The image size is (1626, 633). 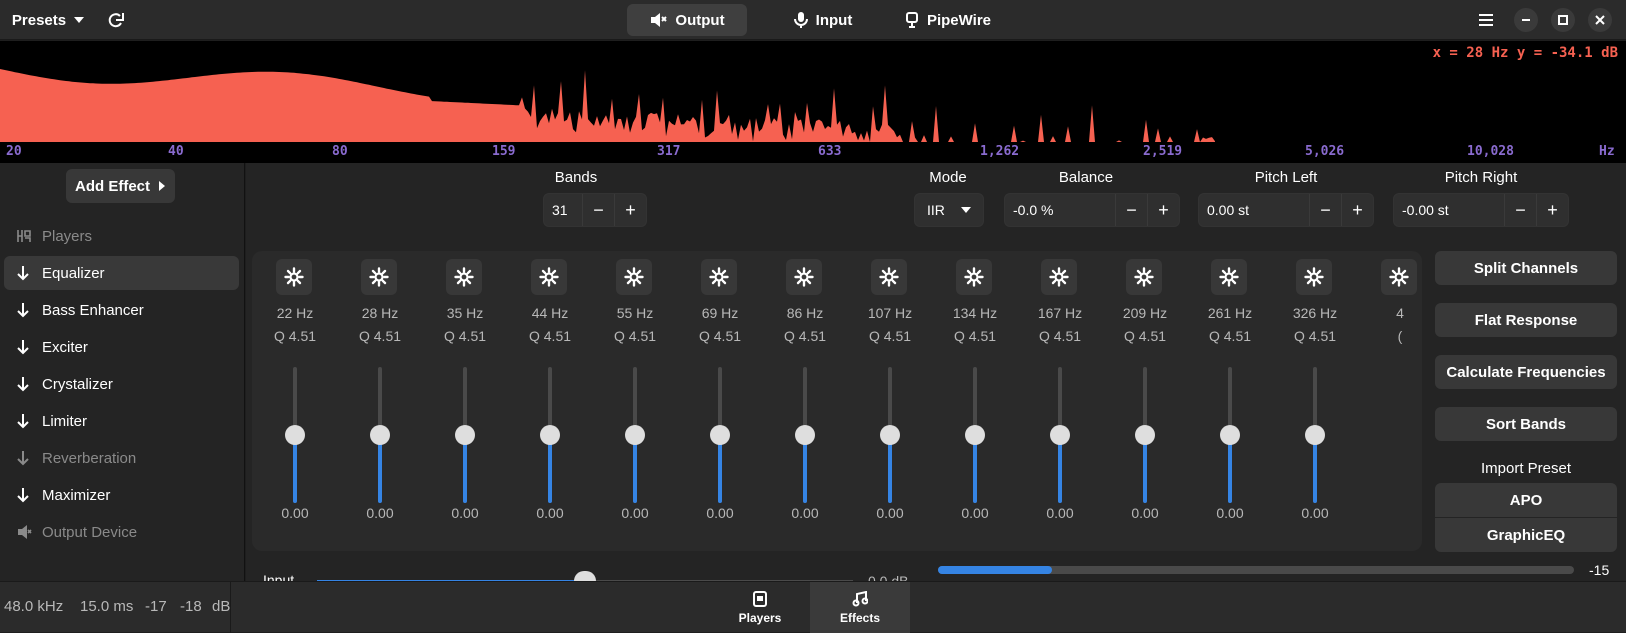 What do you see at coordinates (1520, 210) in the screenshot?
I see `pitch-right-decrease-button: −` at bounding box center [1520, 210].